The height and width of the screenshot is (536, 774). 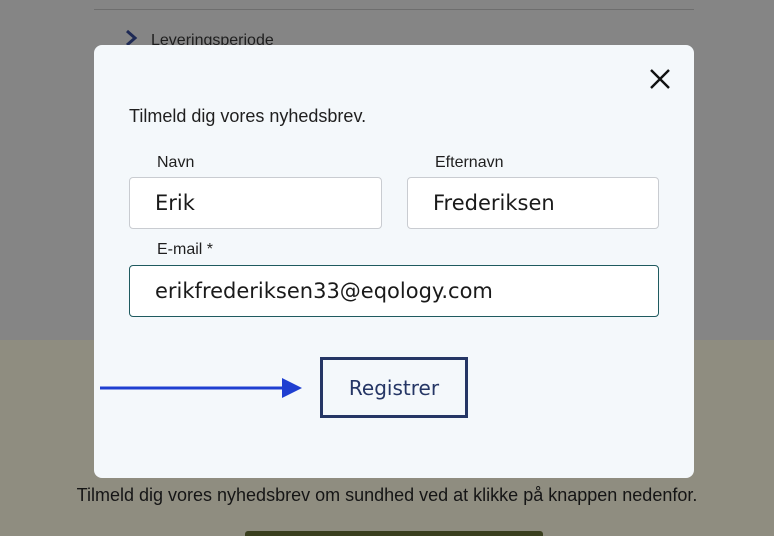 What do you see at coordinates (255, 203) in the screenshot?
I see `first-name-field` at bounding box center [255, 203].